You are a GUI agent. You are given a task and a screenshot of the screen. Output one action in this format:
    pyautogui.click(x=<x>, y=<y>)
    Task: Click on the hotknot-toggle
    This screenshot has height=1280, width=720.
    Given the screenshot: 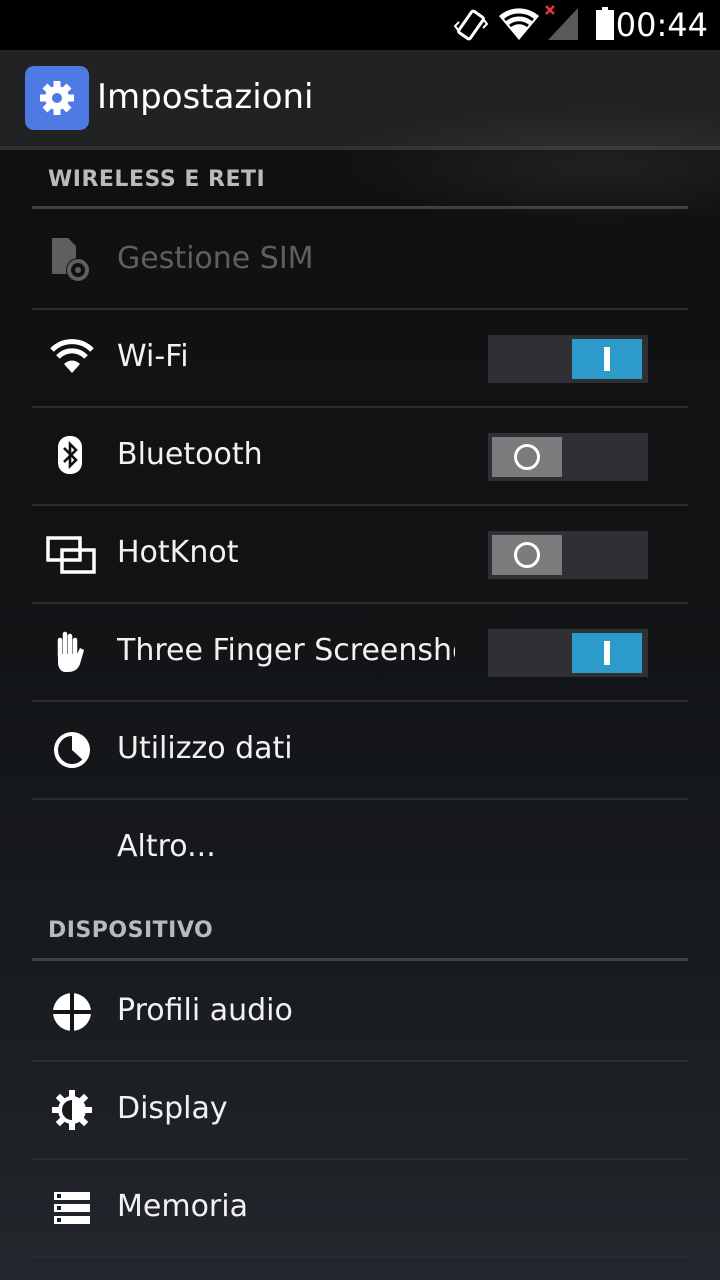 What is the action you would take?
    pyautogui.click(x=568, y=555)
    